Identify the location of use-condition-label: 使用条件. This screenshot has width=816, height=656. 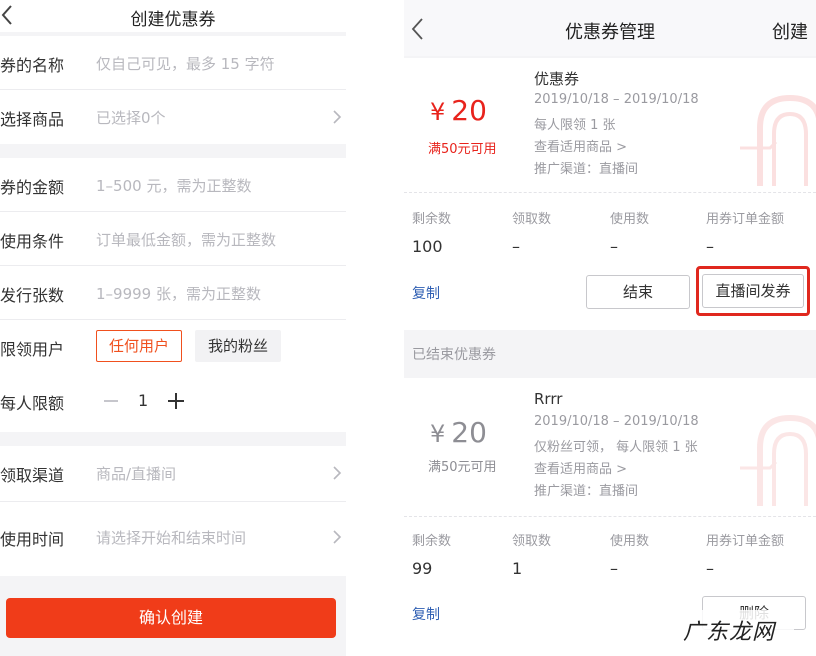
(32, 241).